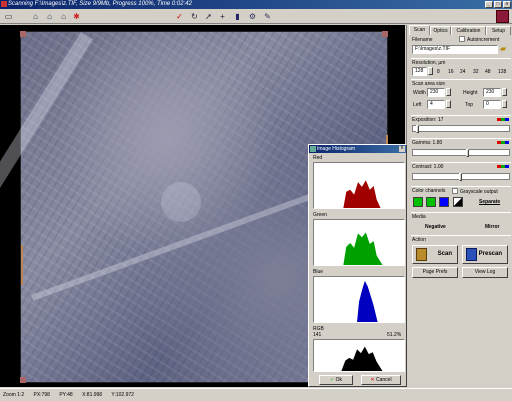  I want to click on red-histogram-area, so click(362, 194).